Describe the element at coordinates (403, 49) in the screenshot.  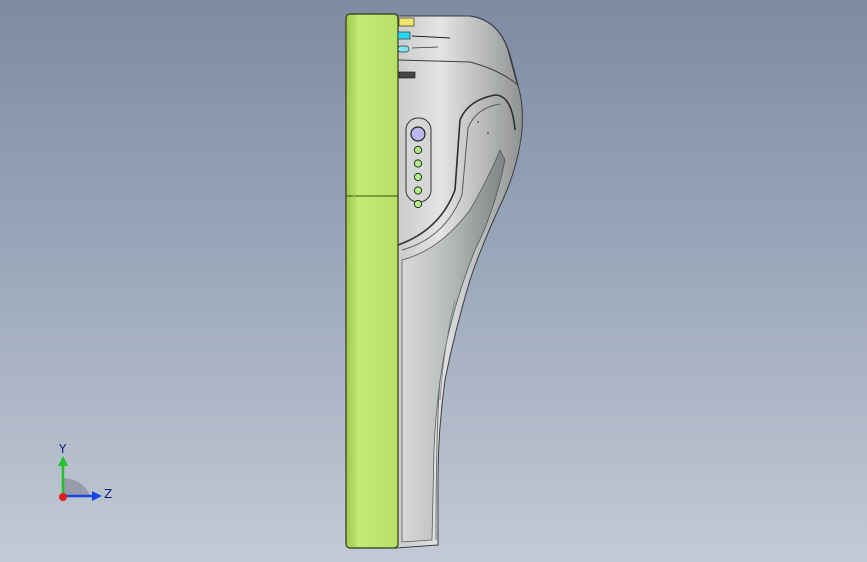
I see `connector-cyan-small` at that location.